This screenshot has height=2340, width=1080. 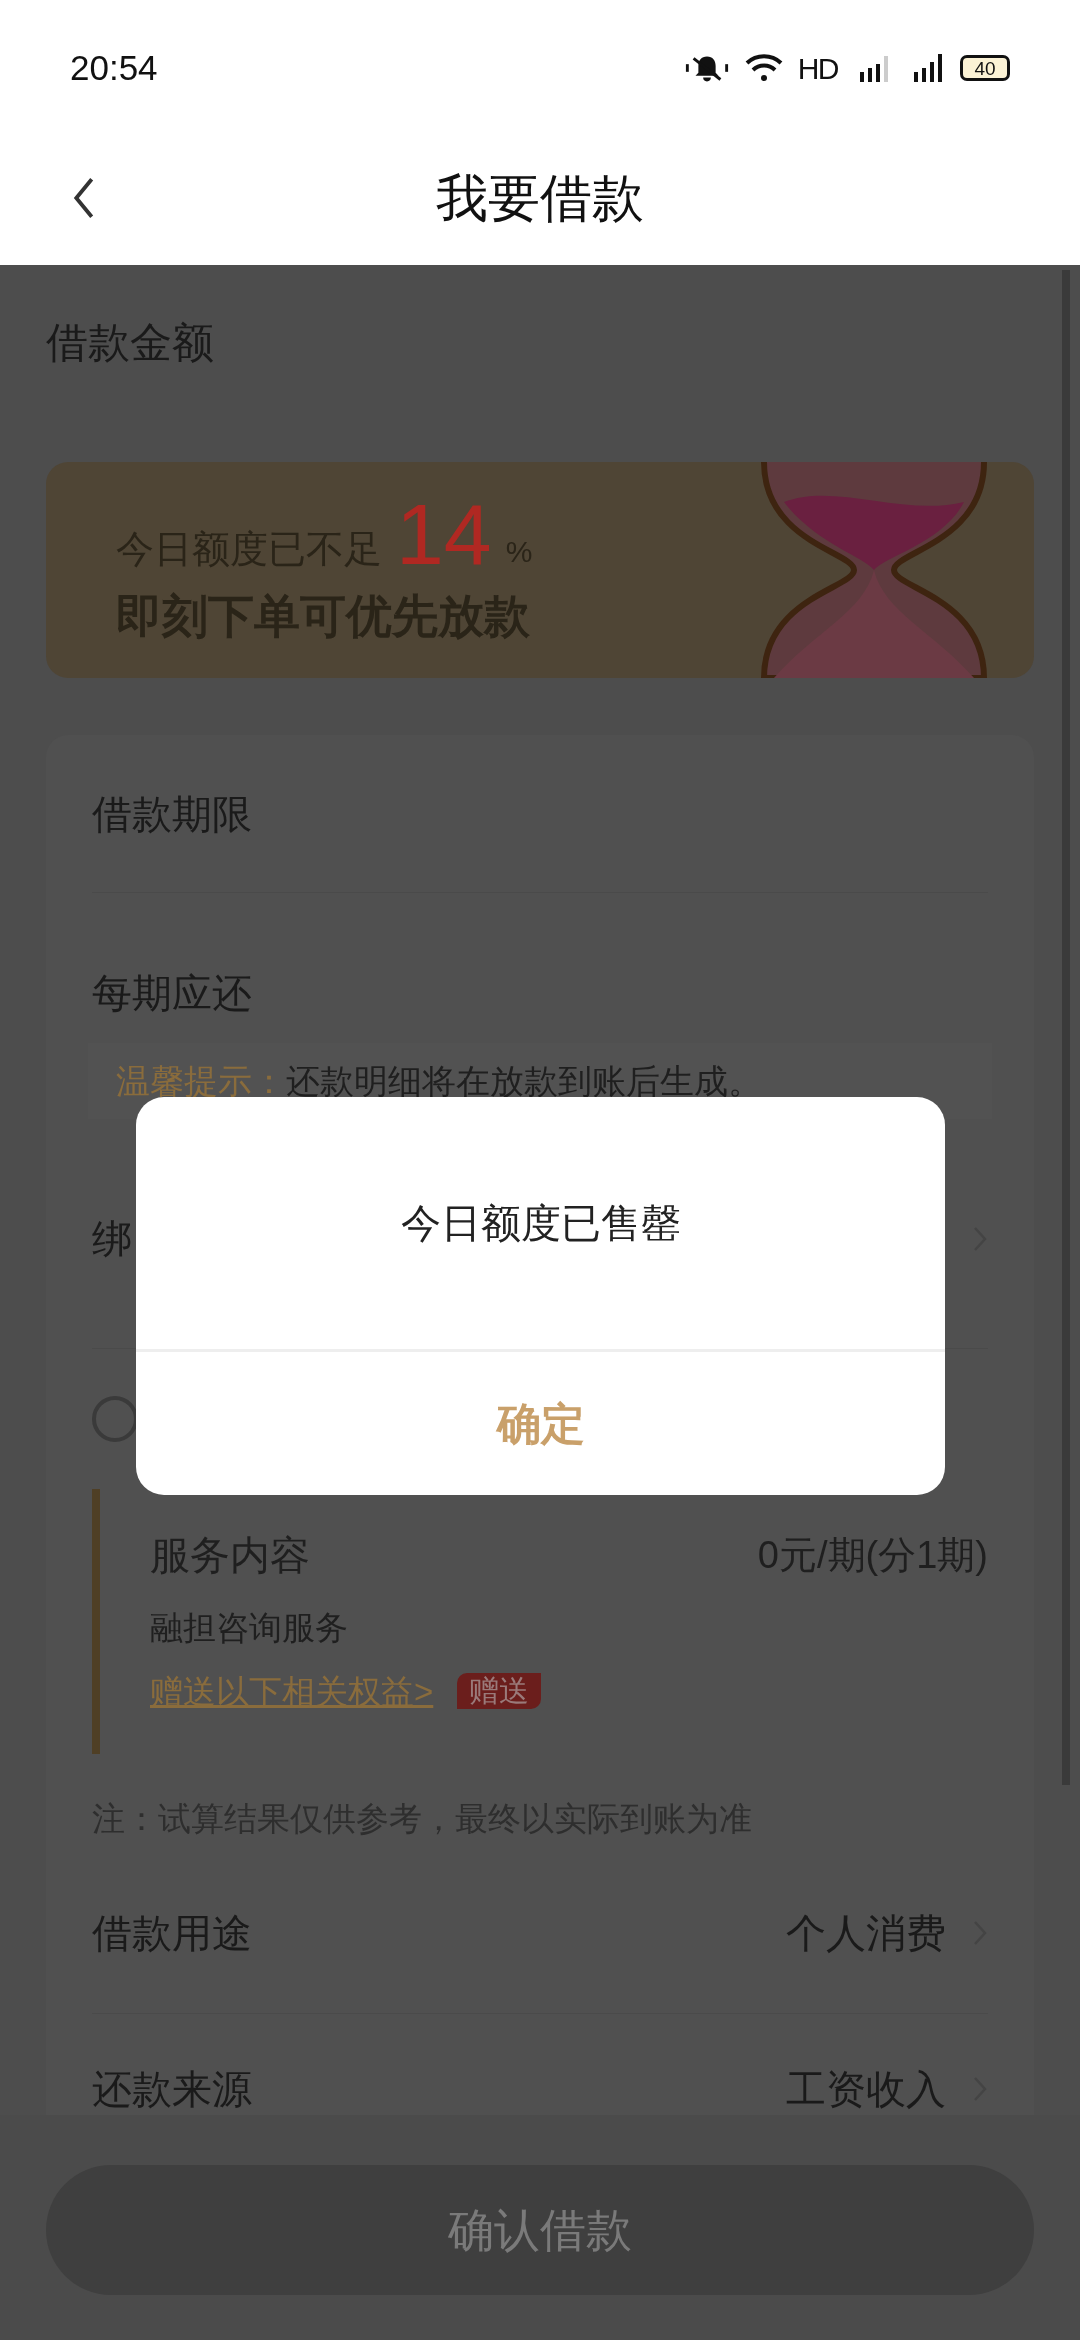 I want to click on percent-sign: %, so click(x=519, y=552).